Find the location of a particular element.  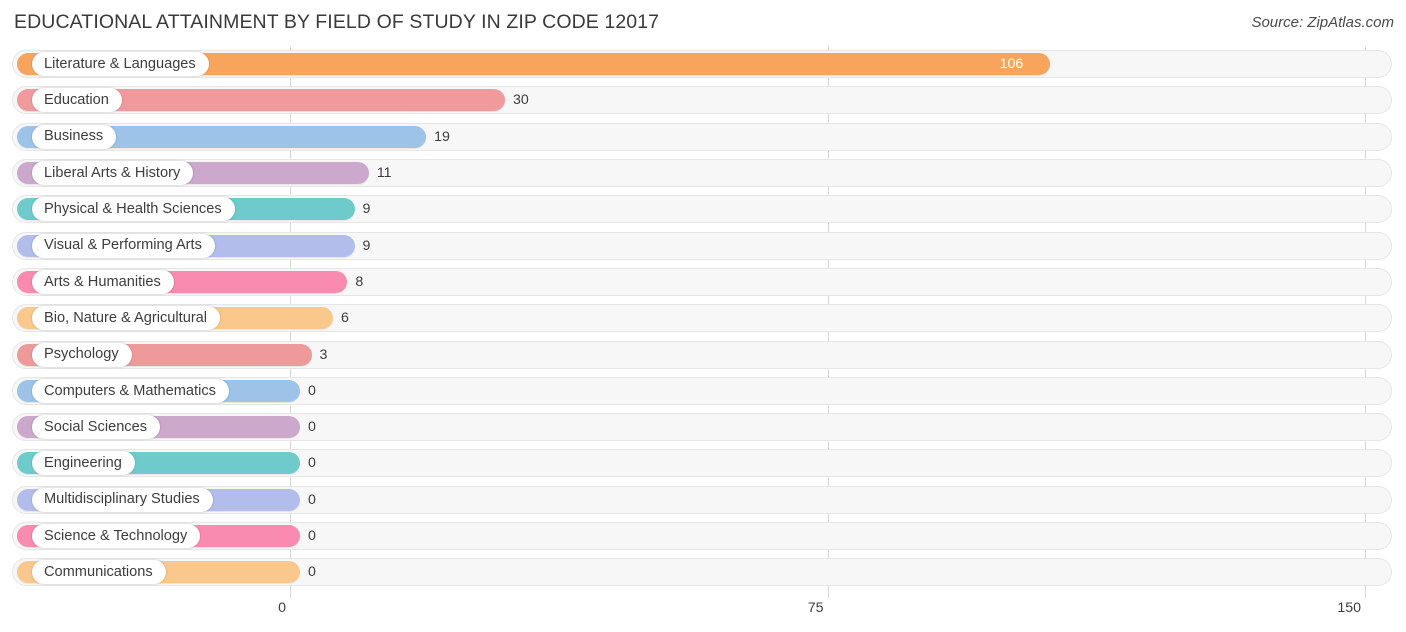

bar-value-label: 30 is located at coordinates (521, 100).